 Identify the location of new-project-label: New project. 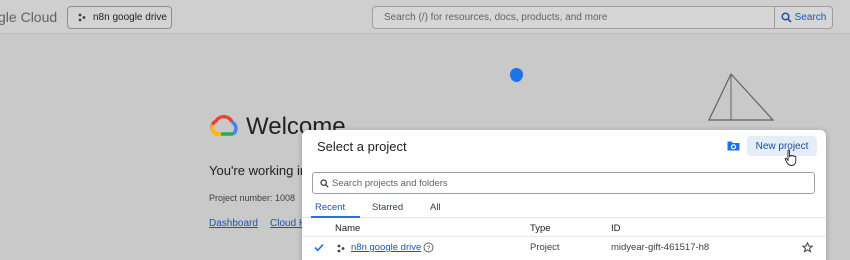
(782, 146).